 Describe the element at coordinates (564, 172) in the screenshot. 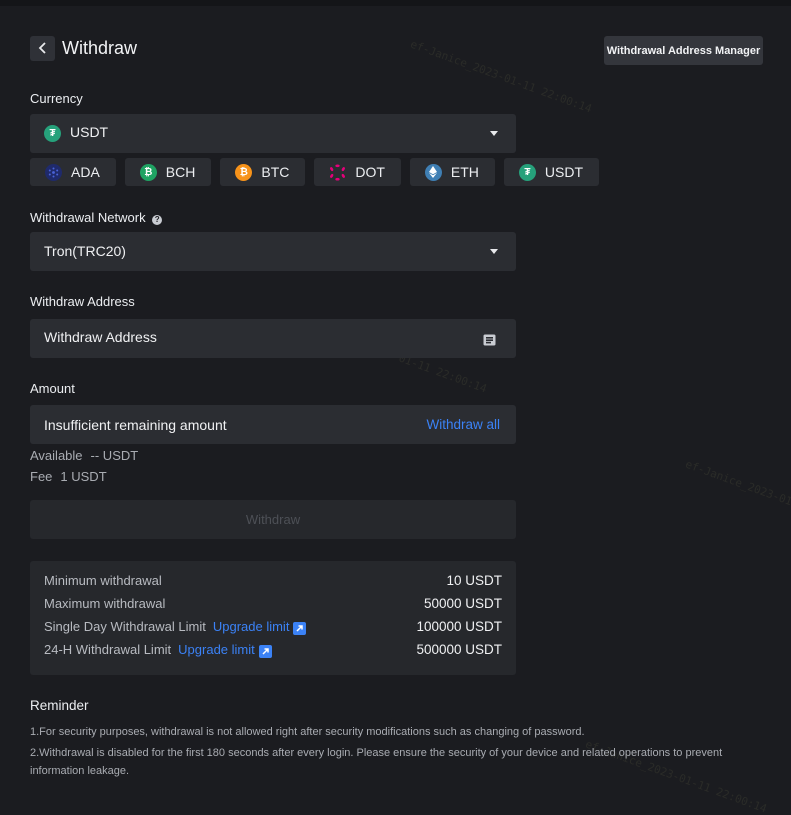

I see `chip-label: USDT` at that location.